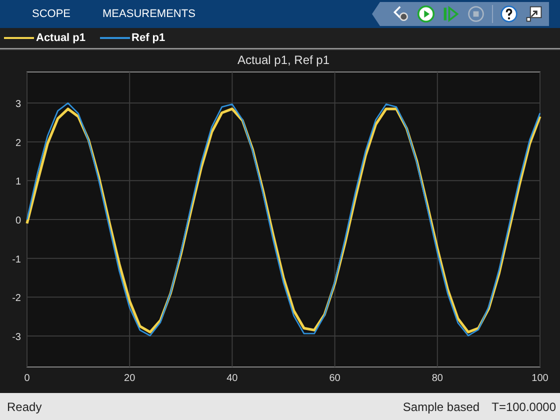 The height and width of the screenshot is (420, 560). What do you see at coordinates (16, 337) in the screenshot?
I see `y-tick-label: -3` at bounding box center [16, 337].